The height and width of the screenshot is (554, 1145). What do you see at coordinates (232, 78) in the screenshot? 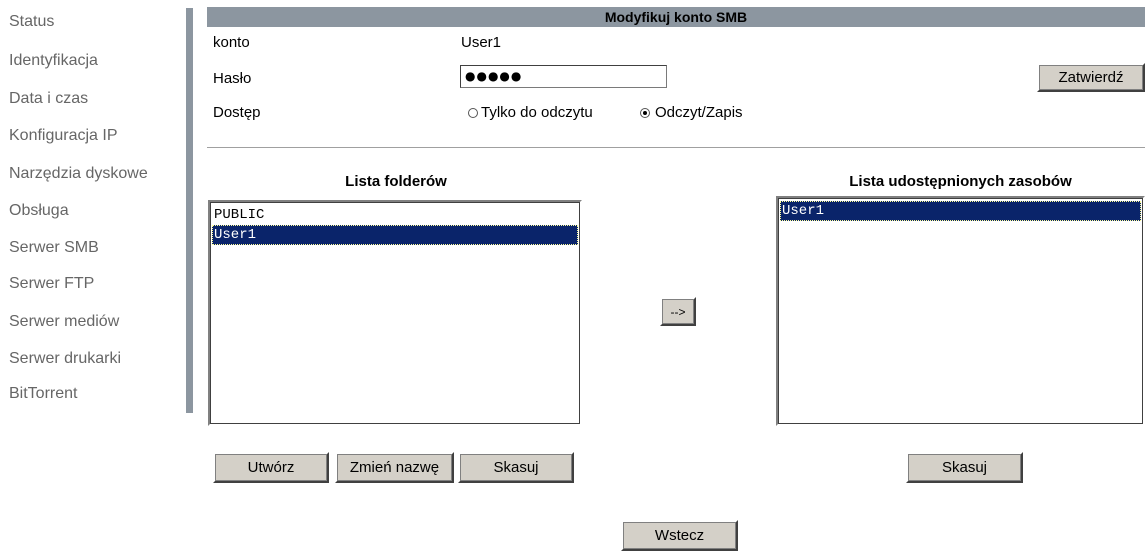
I see `password-label: Hasło` at bounding box center [232, 78].